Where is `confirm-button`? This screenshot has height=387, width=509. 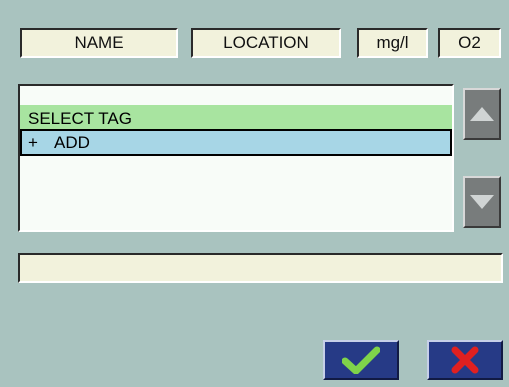 confirm-button is located at coordinates (361, 360).